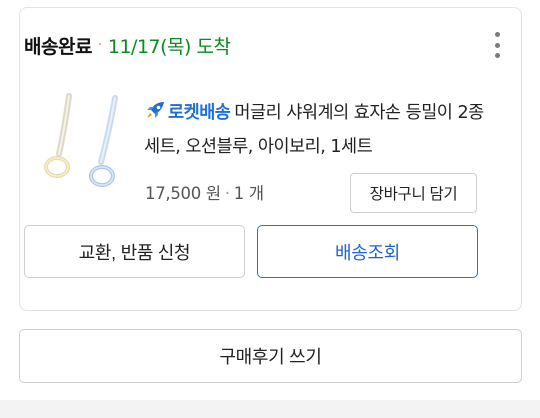  I want to click on write-review-button: 구매후기 쓰기, so click(270, 356).